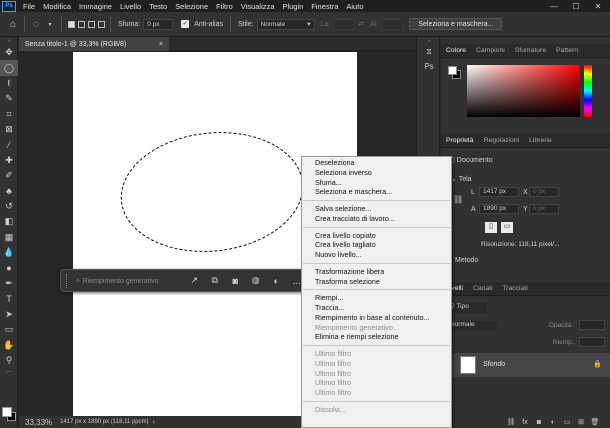  What do you see at coordinates (9, 267) in the screenshot?
I see `dodge-tool-icon: ●` at bounding box center [9, 267].